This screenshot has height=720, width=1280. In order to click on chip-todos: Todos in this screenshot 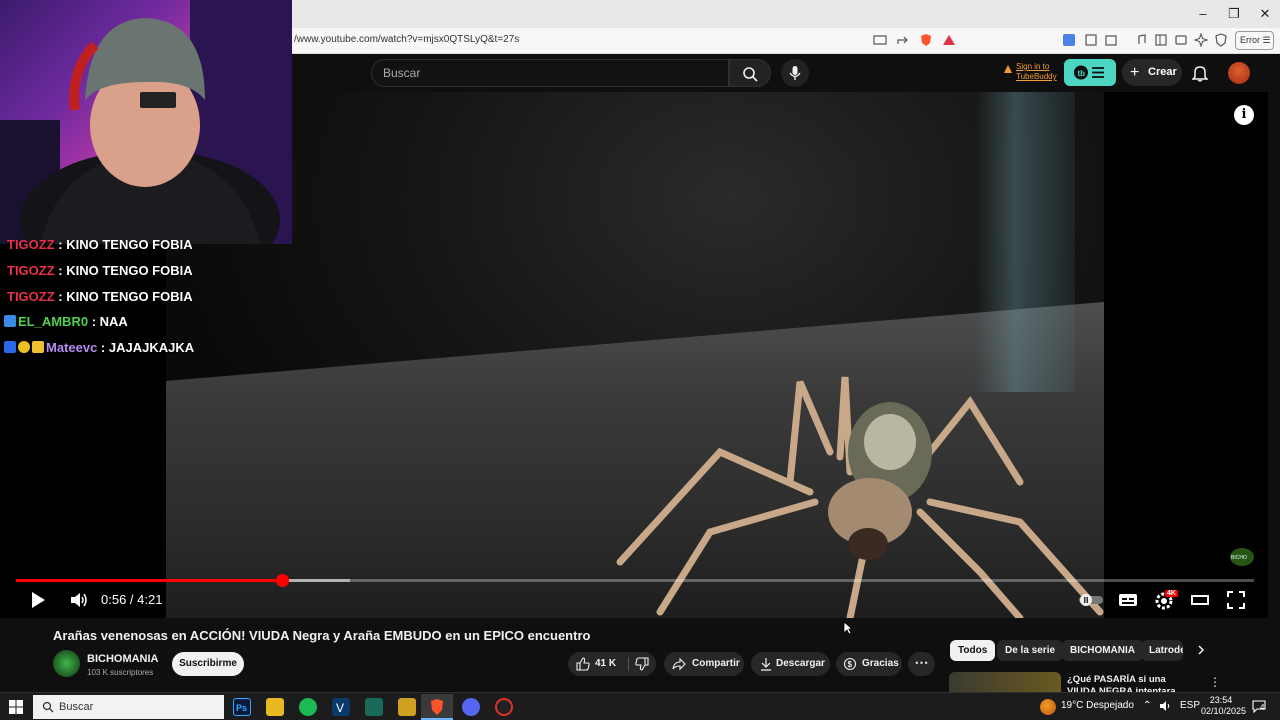, I will do `click(973, 650)`.